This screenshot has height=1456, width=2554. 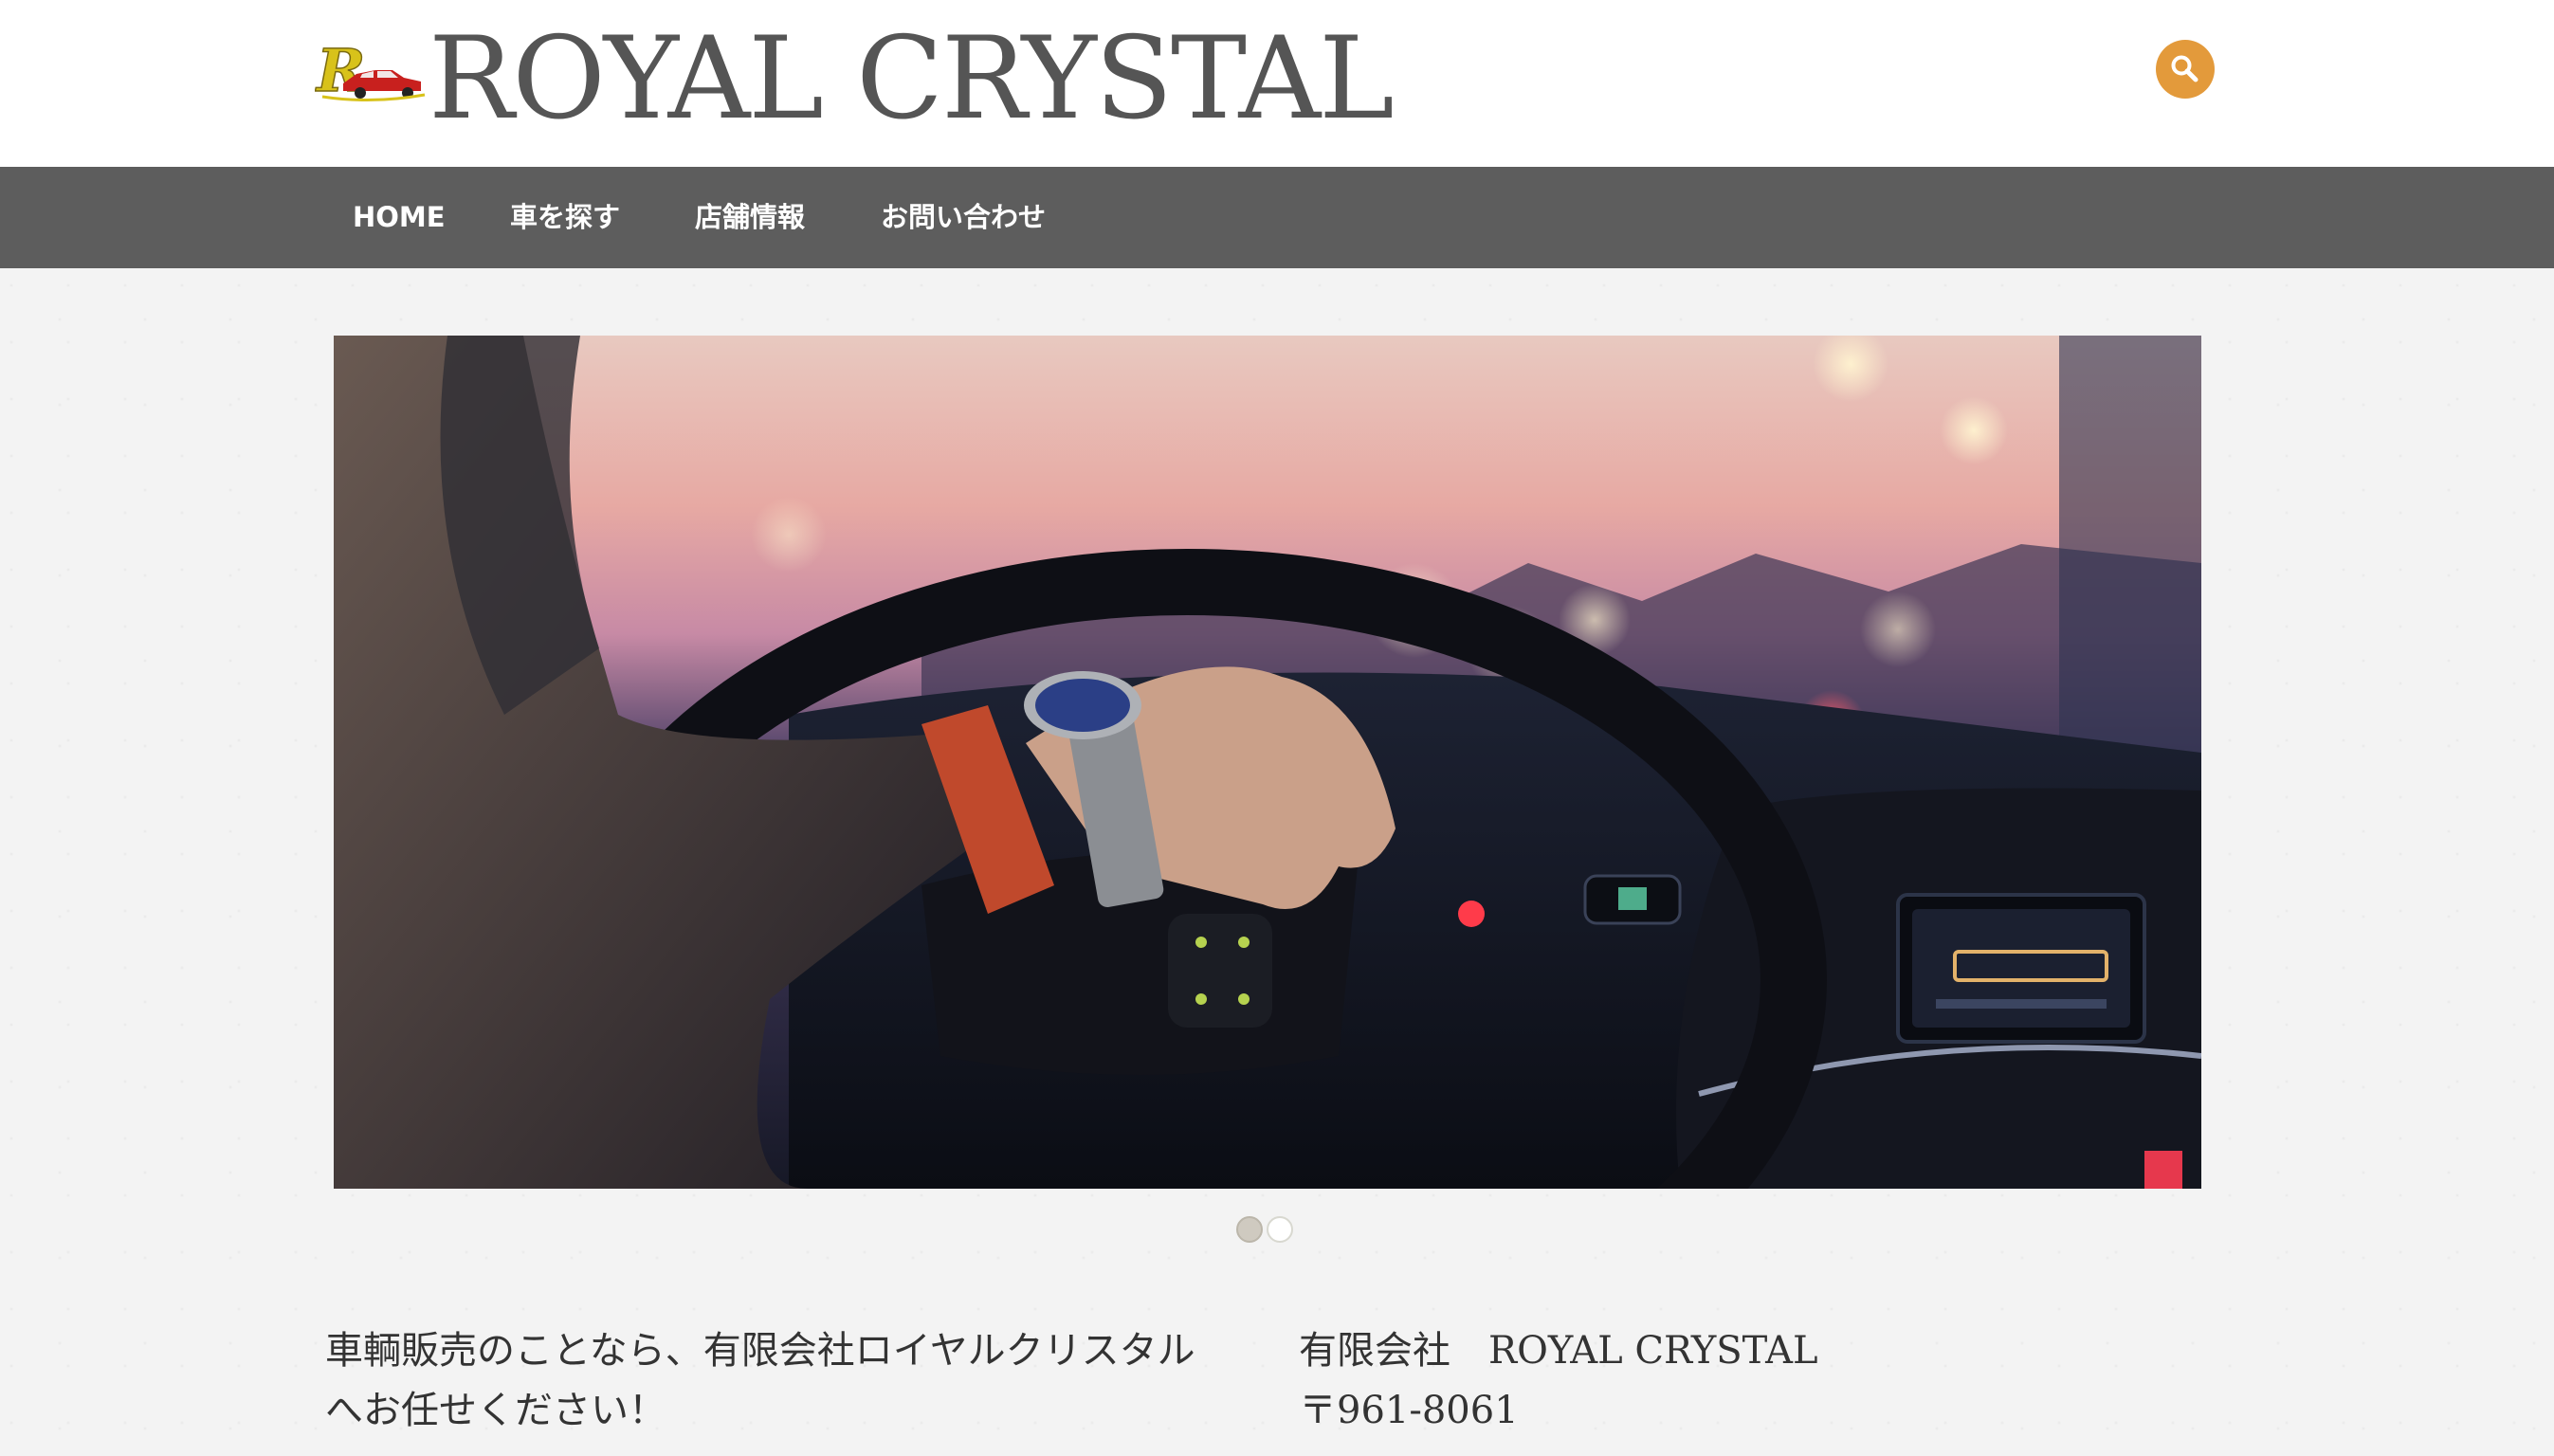 I want to click on site-header: R ROYAL CRYSTAL, so click(x=1277, y=83).